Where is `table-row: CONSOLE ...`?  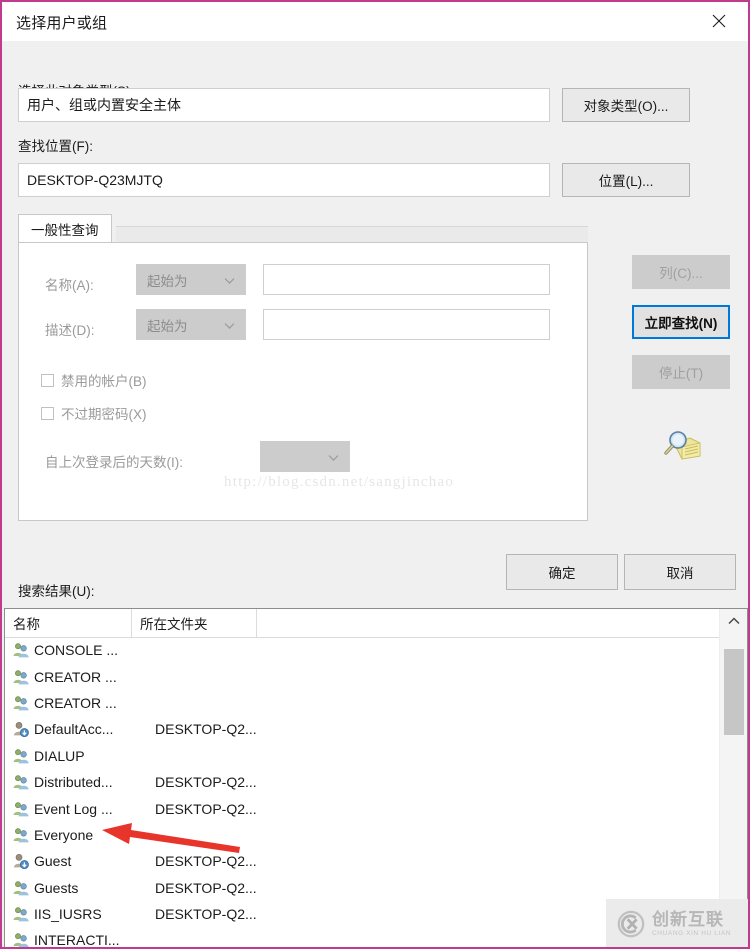 table-row: CONSOLE ... is located at coordinates (362, 650).